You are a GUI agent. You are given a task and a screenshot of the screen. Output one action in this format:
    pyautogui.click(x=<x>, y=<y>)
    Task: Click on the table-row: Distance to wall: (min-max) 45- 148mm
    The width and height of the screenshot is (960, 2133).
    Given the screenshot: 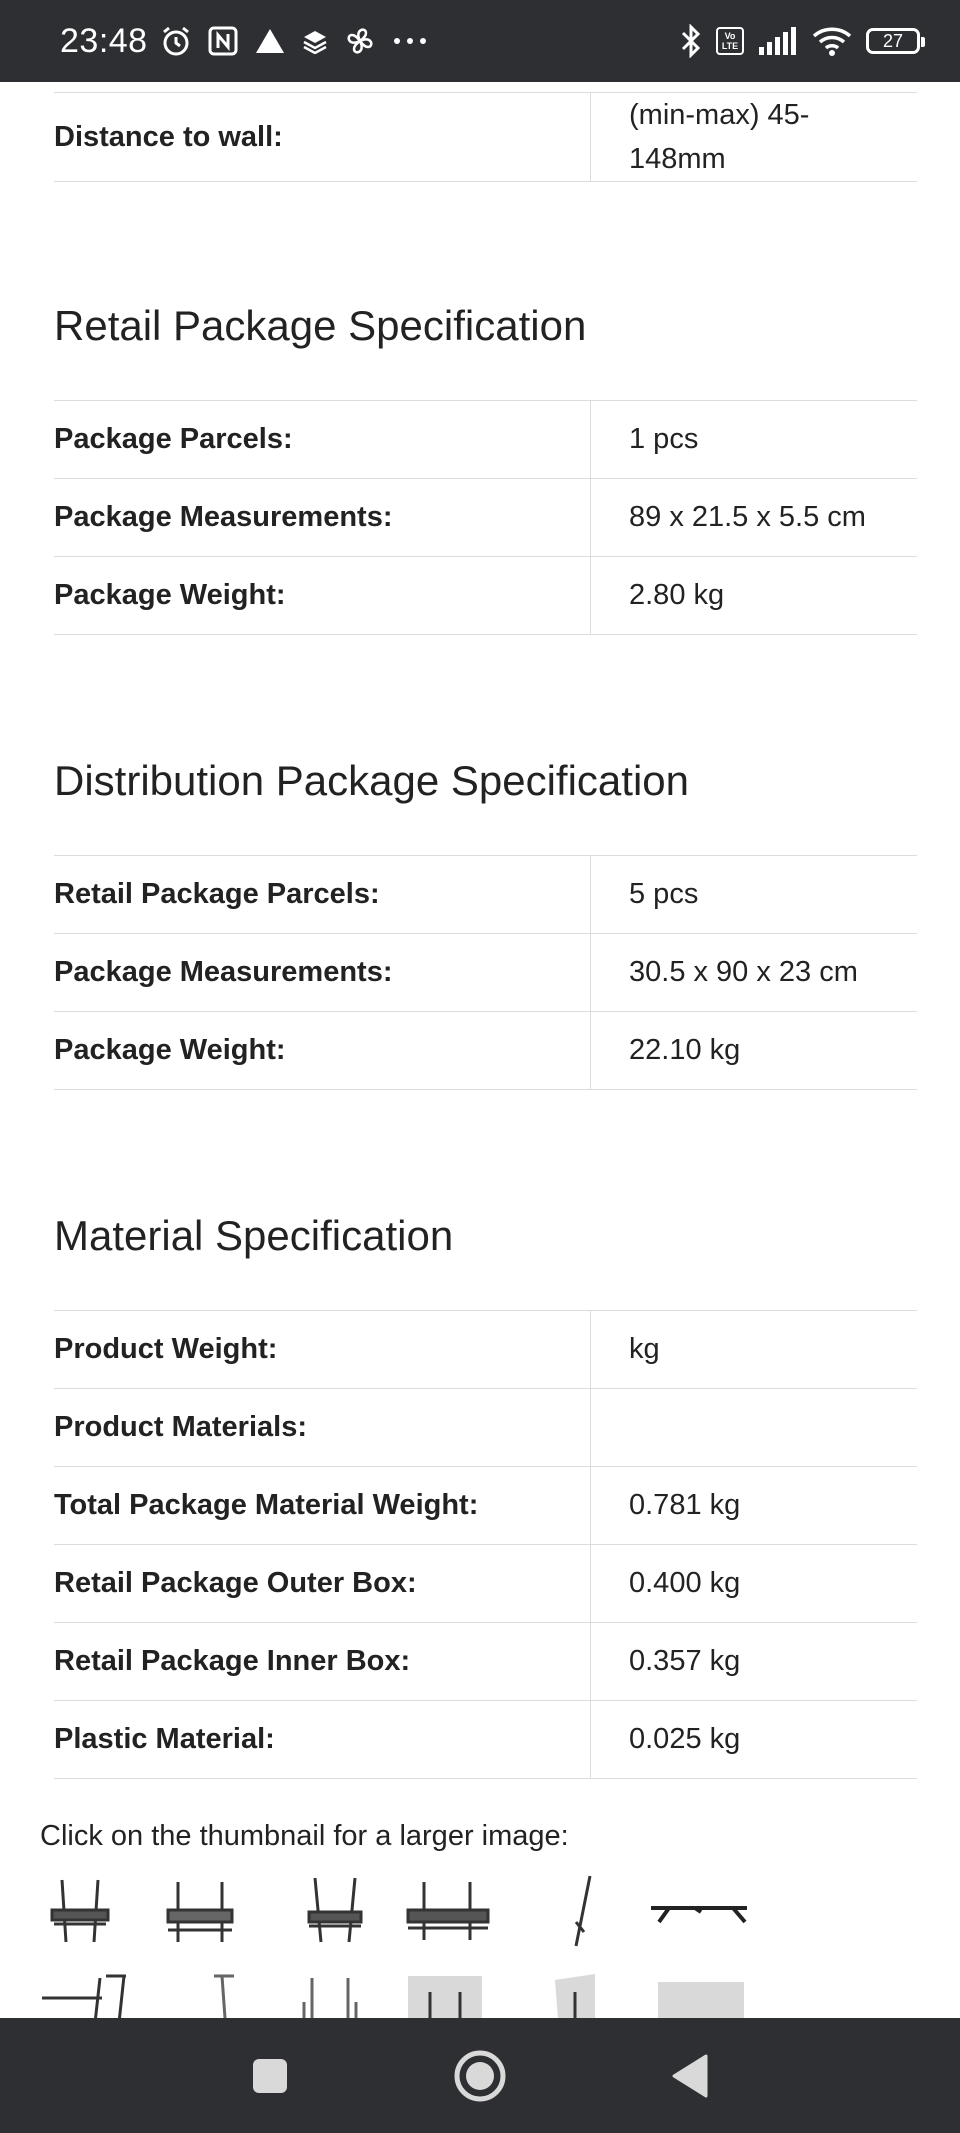 What is the action you would take?
    pyautogui.click(x=485, y=137)
    